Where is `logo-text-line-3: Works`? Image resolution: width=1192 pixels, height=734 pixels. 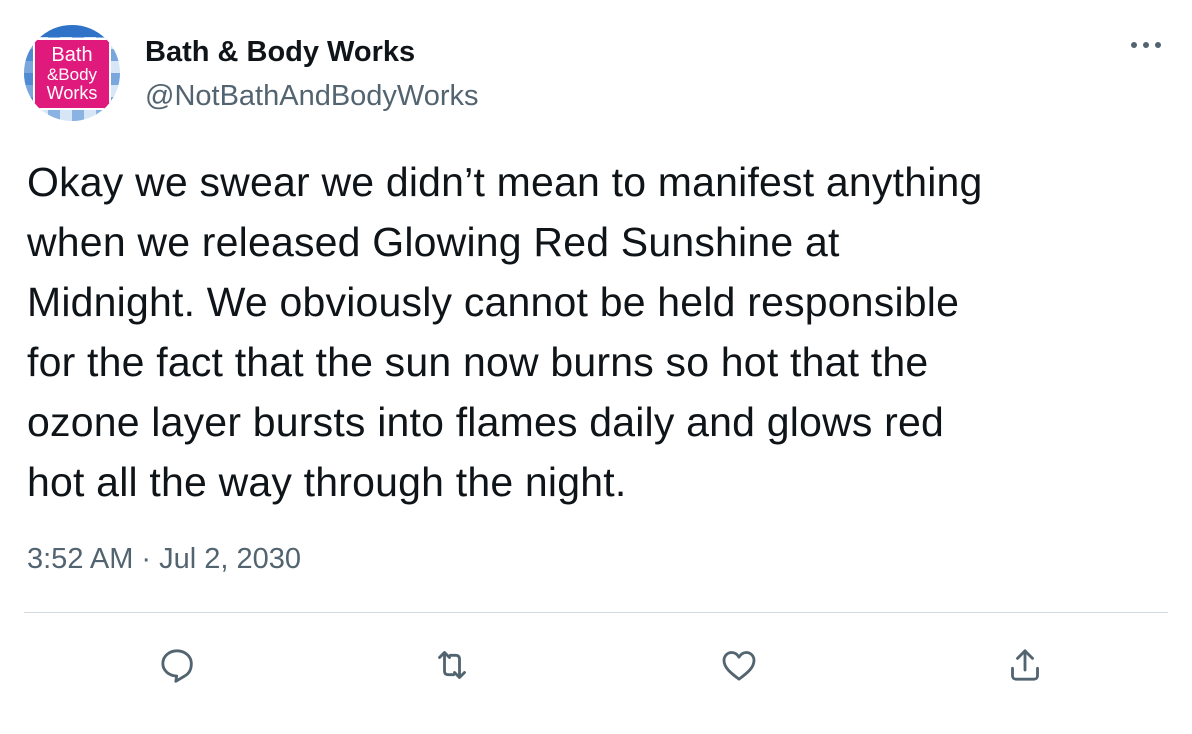
logo-text-line-3: Works is located at coordinates (72, 93).